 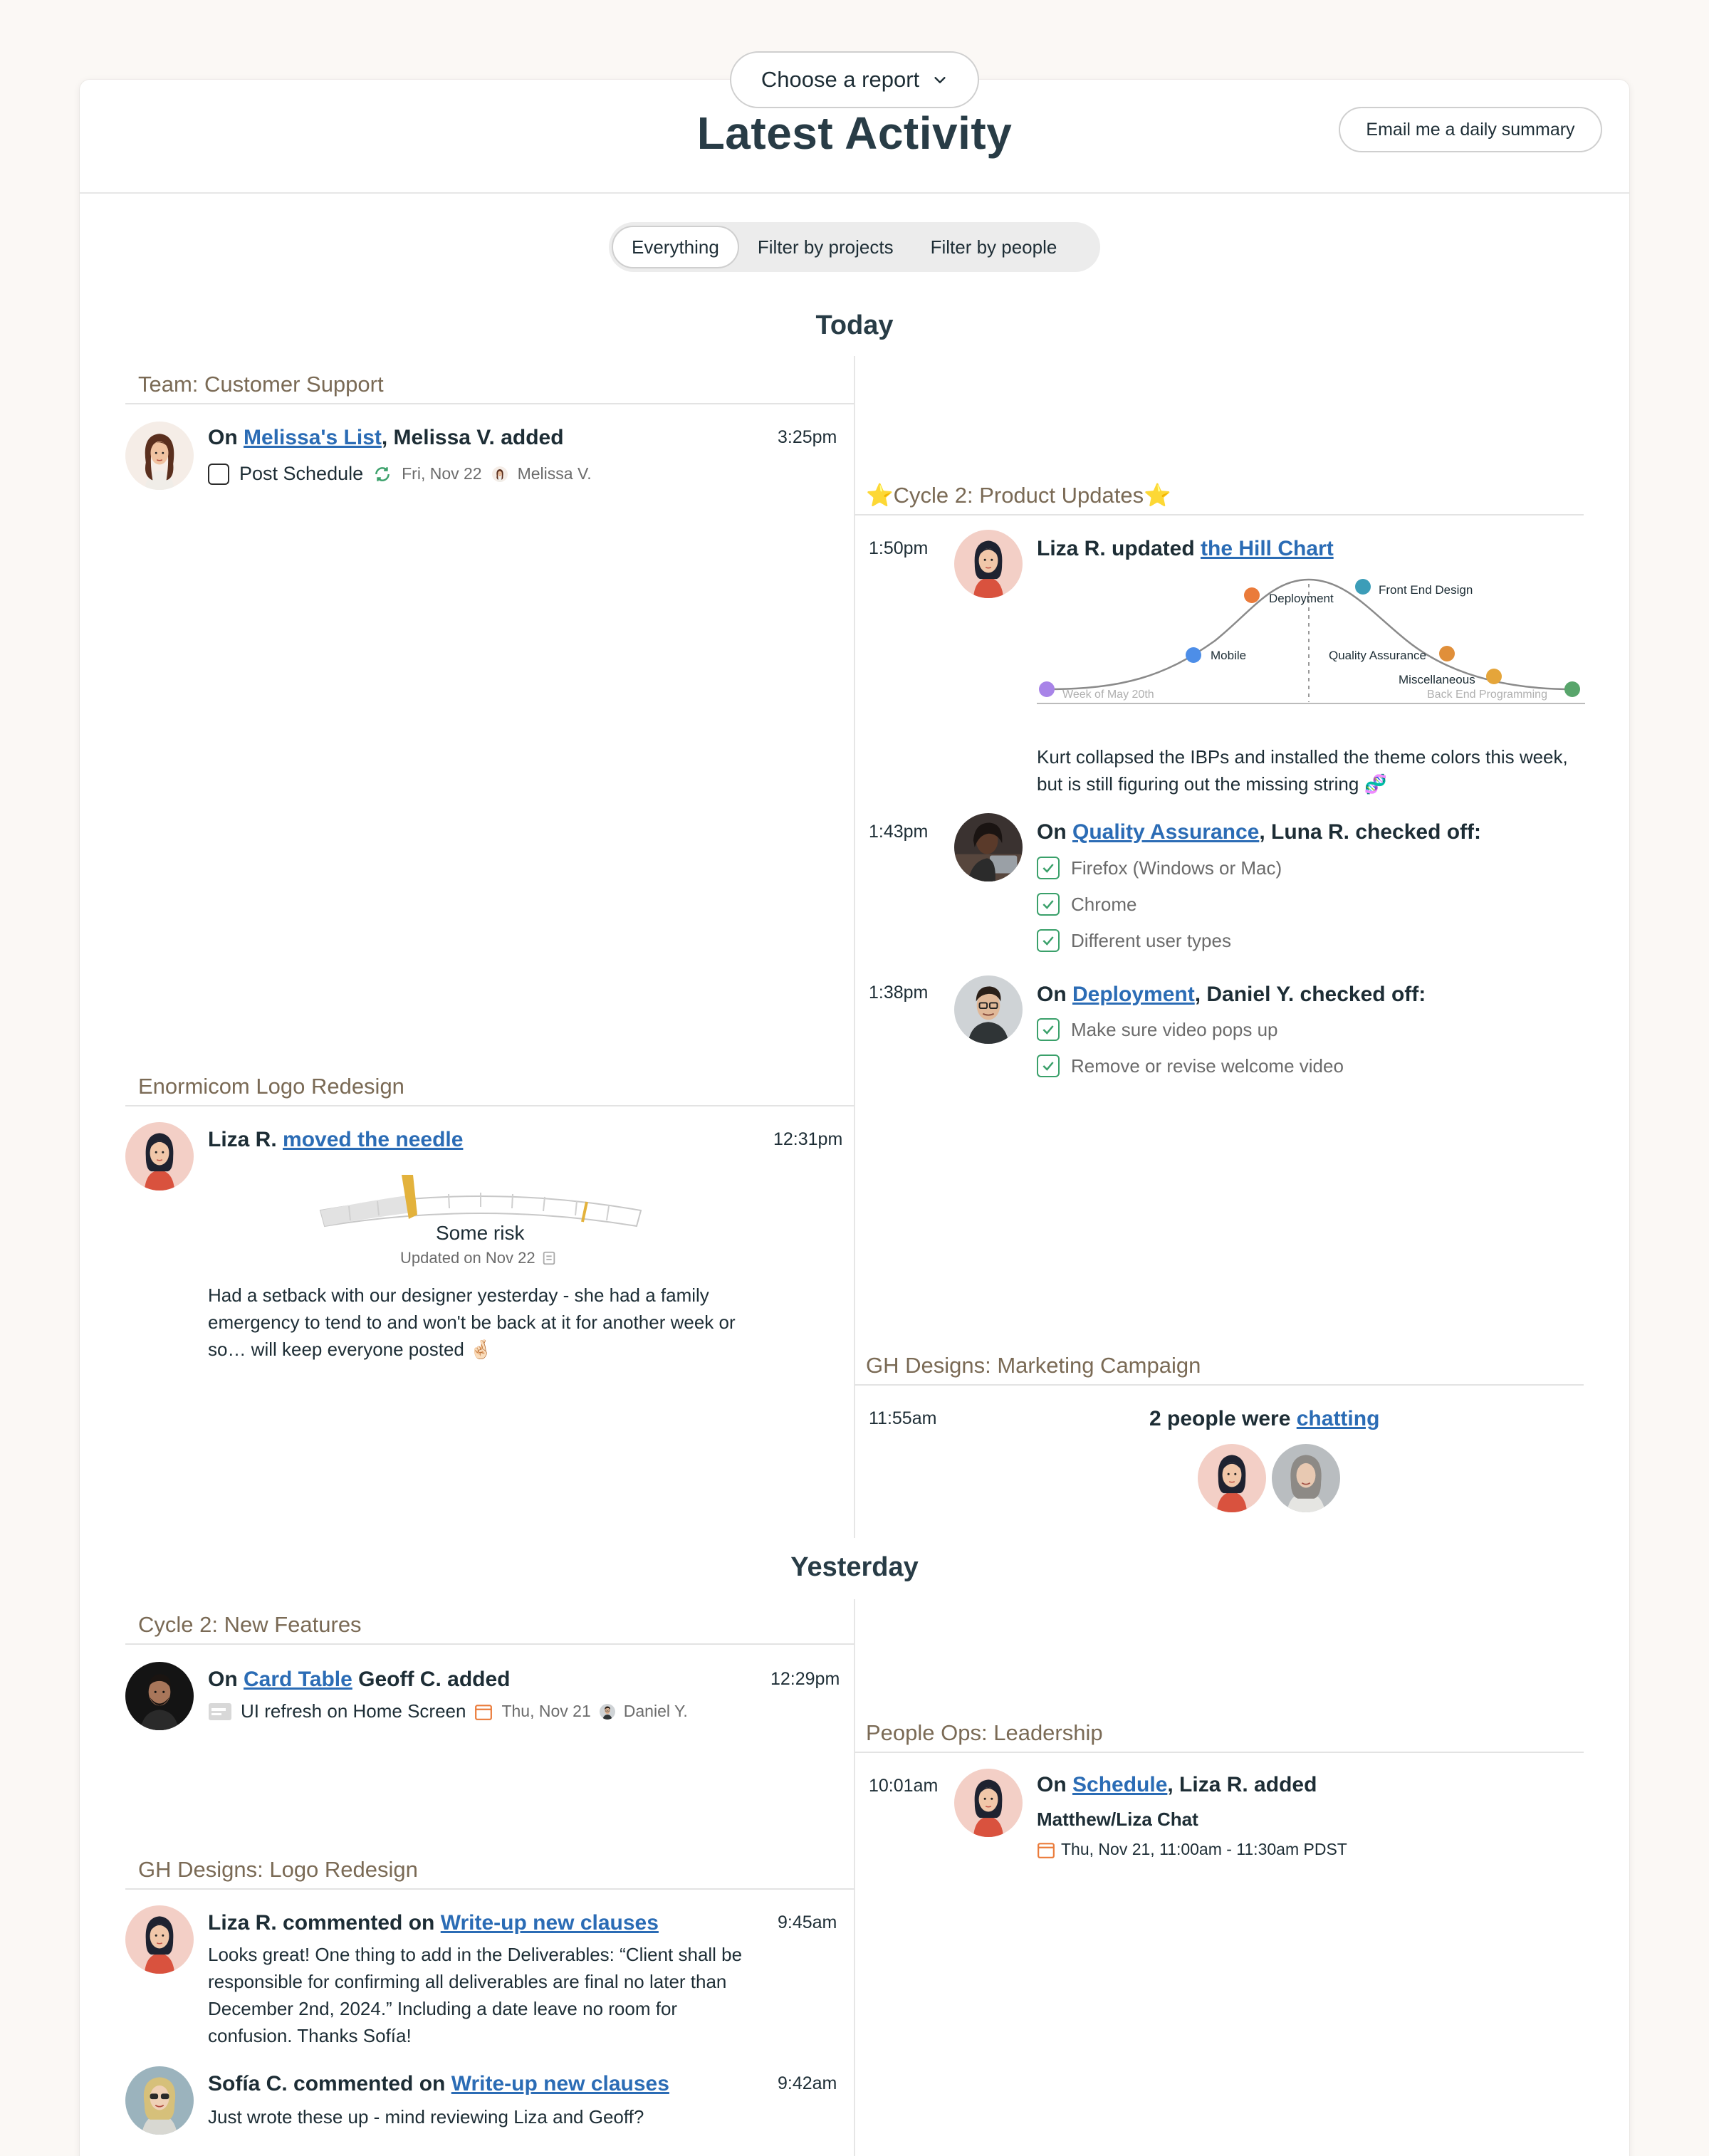 What do you see at coordinates (480, 1233) in the screenshot?
I see `gauge-label: Some risk` at bounding box center [480, 1233].